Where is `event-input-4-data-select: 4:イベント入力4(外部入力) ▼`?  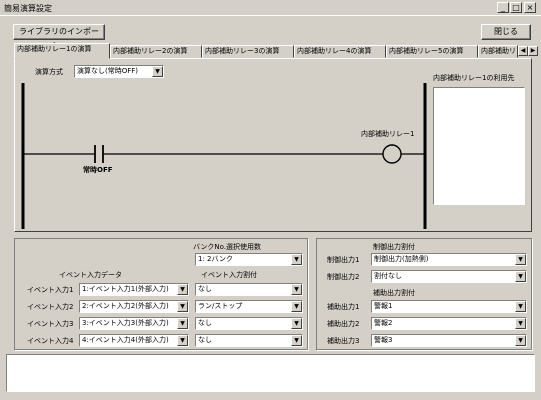
event-input-4-data-select: 4:イベント入力4(外部入力) ▼ is located at coordinates (134, 340).